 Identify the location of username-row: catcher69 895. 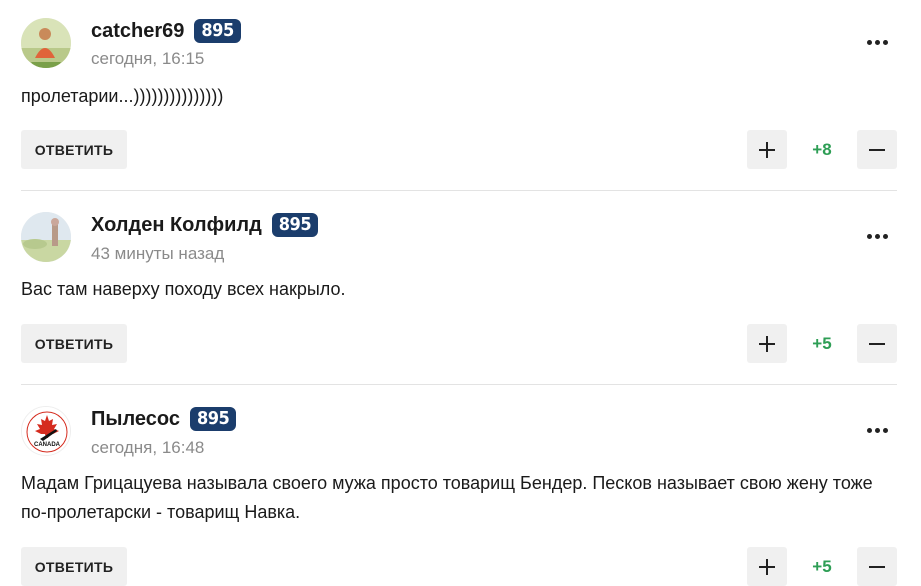
(166, 31).